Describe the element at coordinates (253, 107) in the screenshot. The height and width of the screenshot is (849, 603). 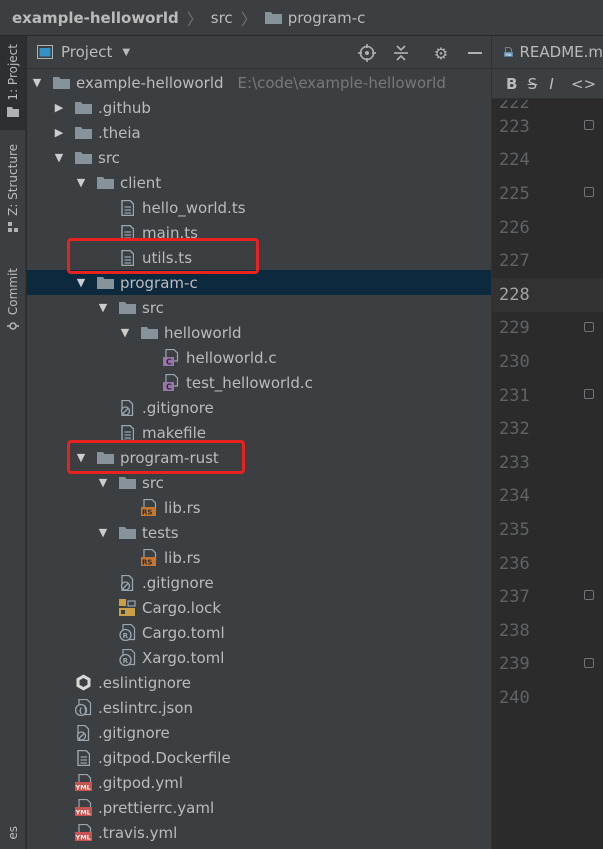
I see `tree-item-github: ▶ .github` at that location.